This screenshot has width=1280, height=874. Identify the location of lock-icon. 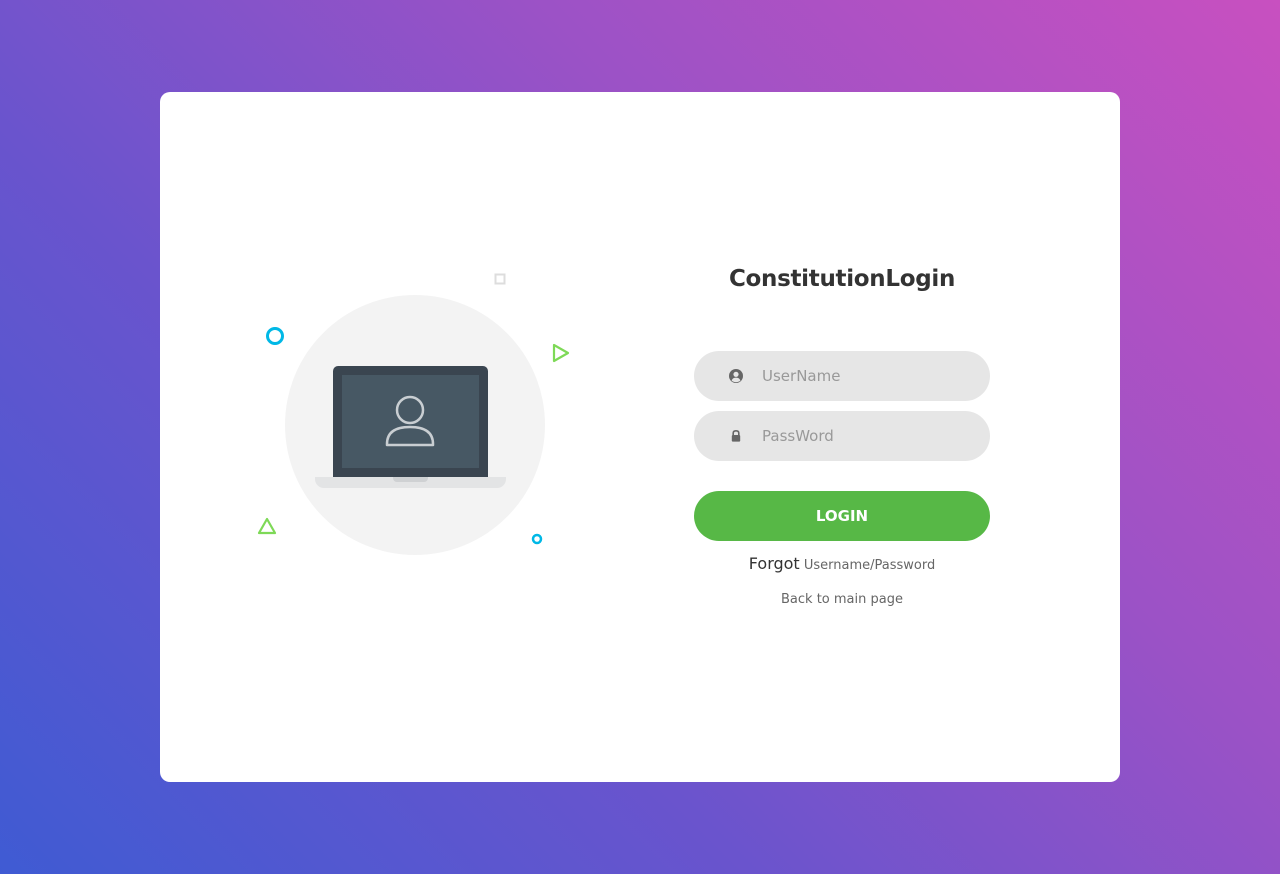
(736, 435).